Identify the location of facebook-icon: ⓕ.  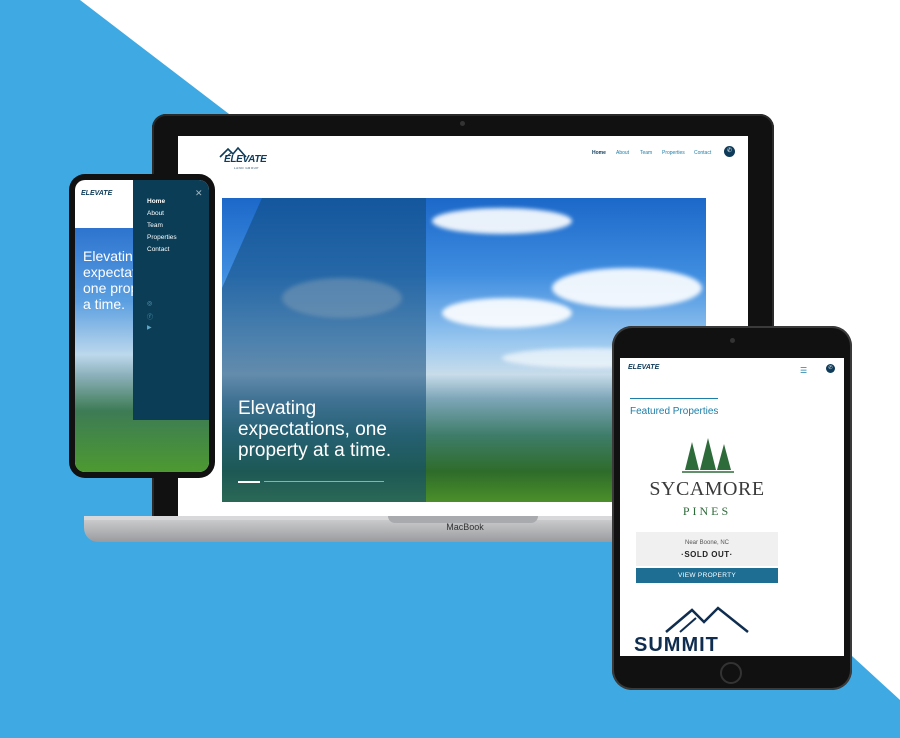
(150, 316).